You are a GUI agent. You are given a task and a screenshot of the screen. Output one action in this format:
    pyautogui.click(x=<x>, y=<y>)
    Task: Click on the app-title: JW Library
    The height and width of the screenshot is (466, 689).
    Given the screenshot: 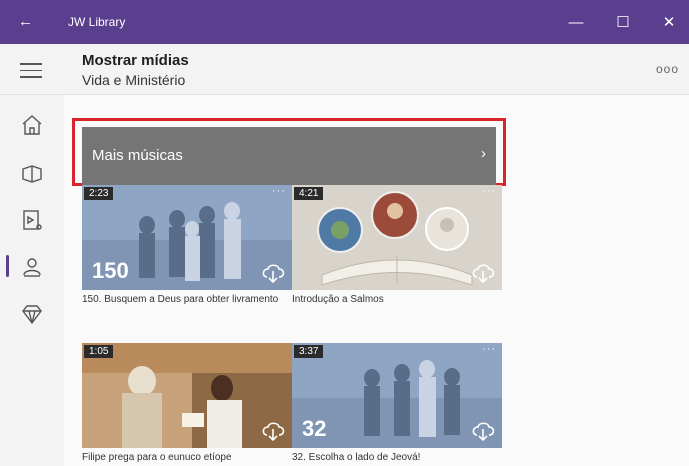 What is the action you would take?
    pyautogui.click(x=97, y=22)
    